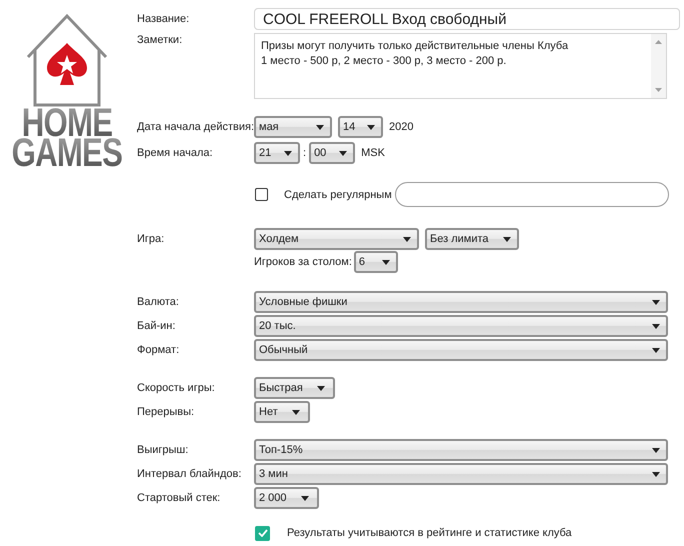 This screenshot has width=684, height=546. What do you see at coordinates (461, 326) in the screenshot?
I see `dropdown: 20 тыс.` at bounding box center [461, 326].